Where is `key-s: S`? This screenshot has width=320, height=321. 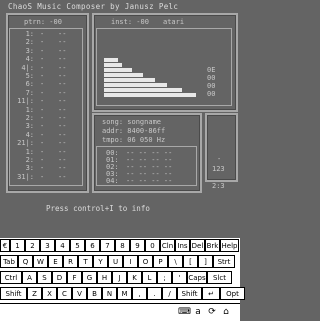
key-s: S is located at coordinates (44, 277).